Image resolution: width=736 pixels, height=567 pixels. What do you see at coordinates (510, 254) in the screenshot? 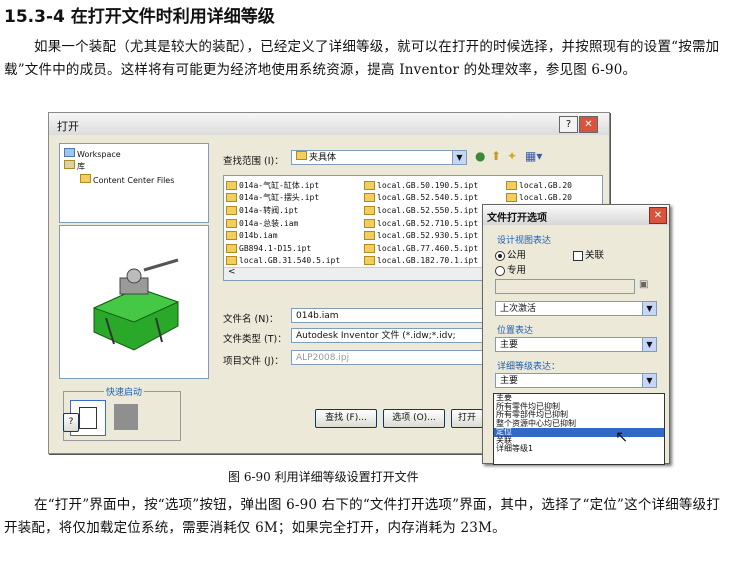
I see `public-radio: 公用` at bounding box center [510, 254].